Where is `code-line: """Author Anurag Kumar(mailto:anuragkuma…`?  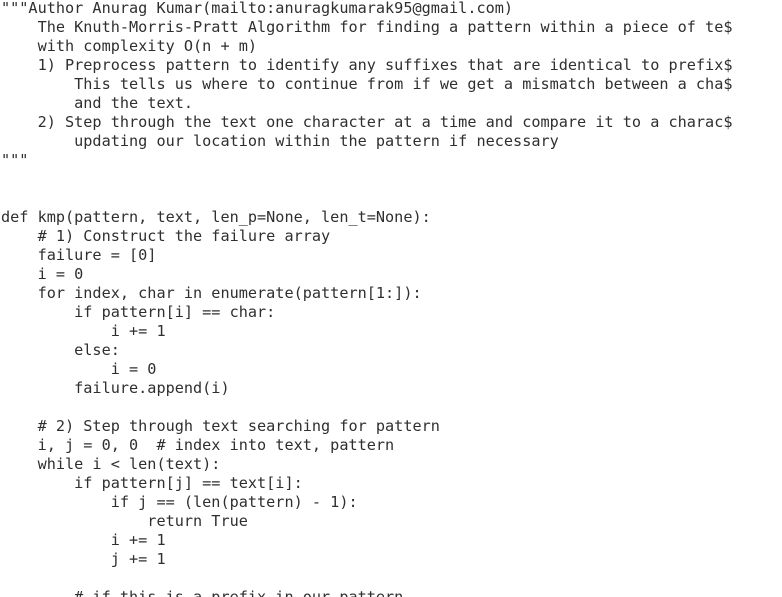
code-line: """Author Anurag Kumar(mailto:anuragkuma… is located at coordinates (257, 8).